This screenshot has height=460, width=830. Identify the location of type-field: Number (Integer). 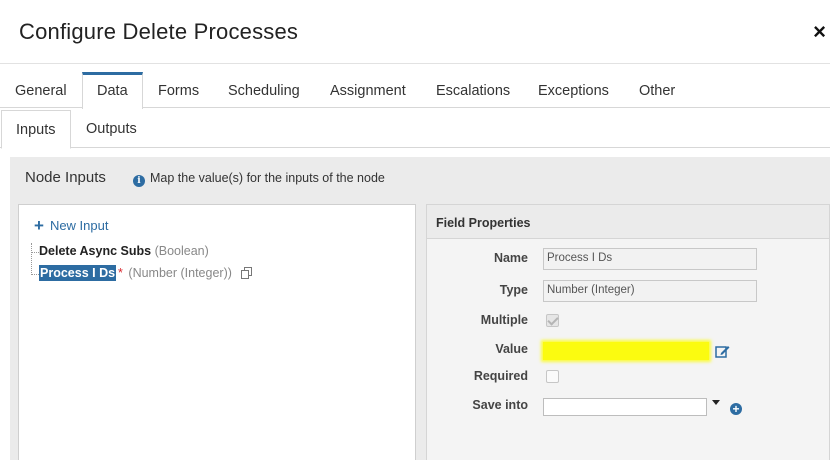
(650, 291).